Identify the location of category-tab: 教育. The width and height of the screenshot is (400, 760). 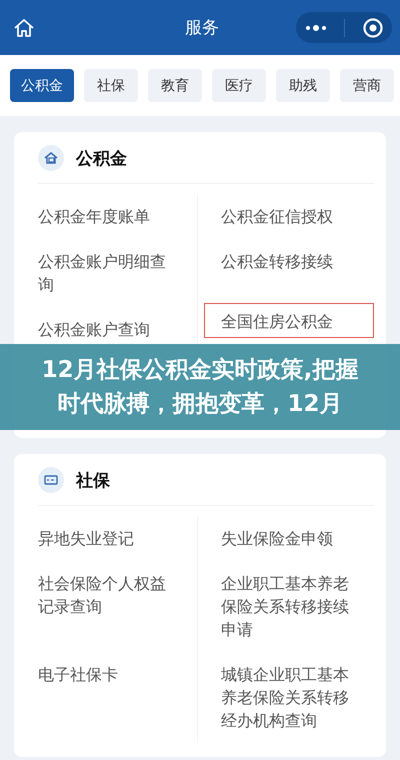
(175, 85).